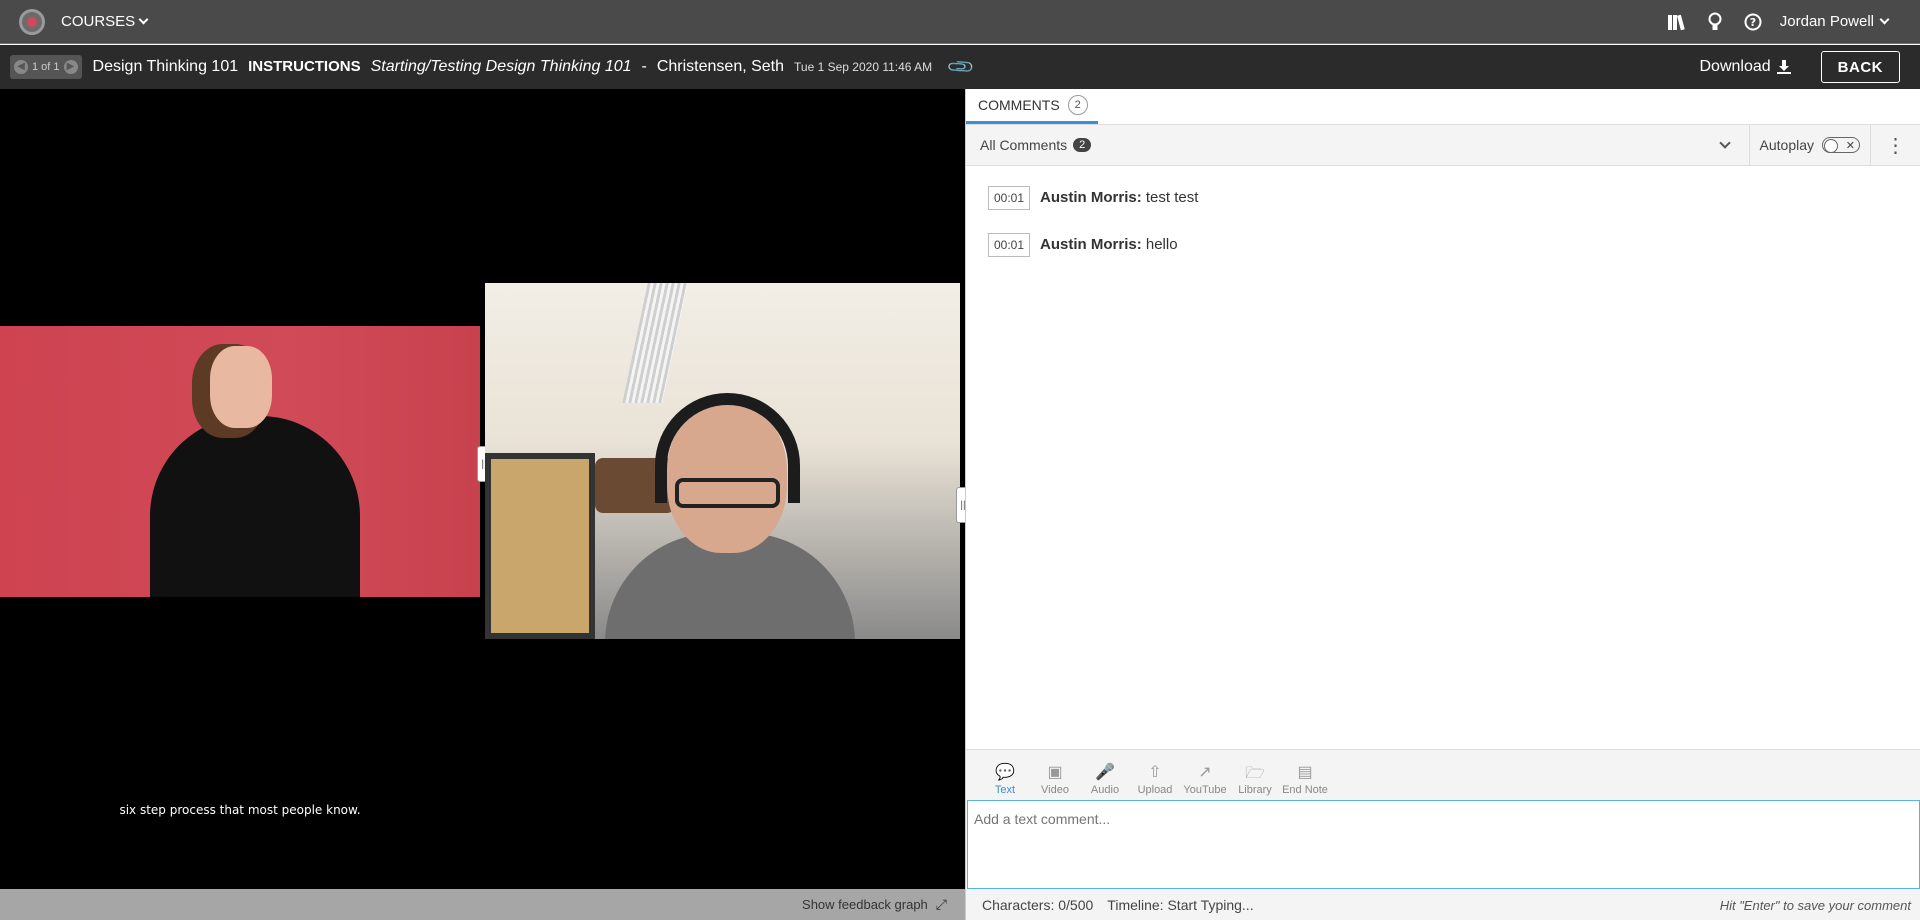 This screenshot has height=921, width=1920. What do you see at coordinates (865, 904) in the screenshot?
I see `feedback-graph-toggle: Show feedback graph` at bounding box center [865, 904].